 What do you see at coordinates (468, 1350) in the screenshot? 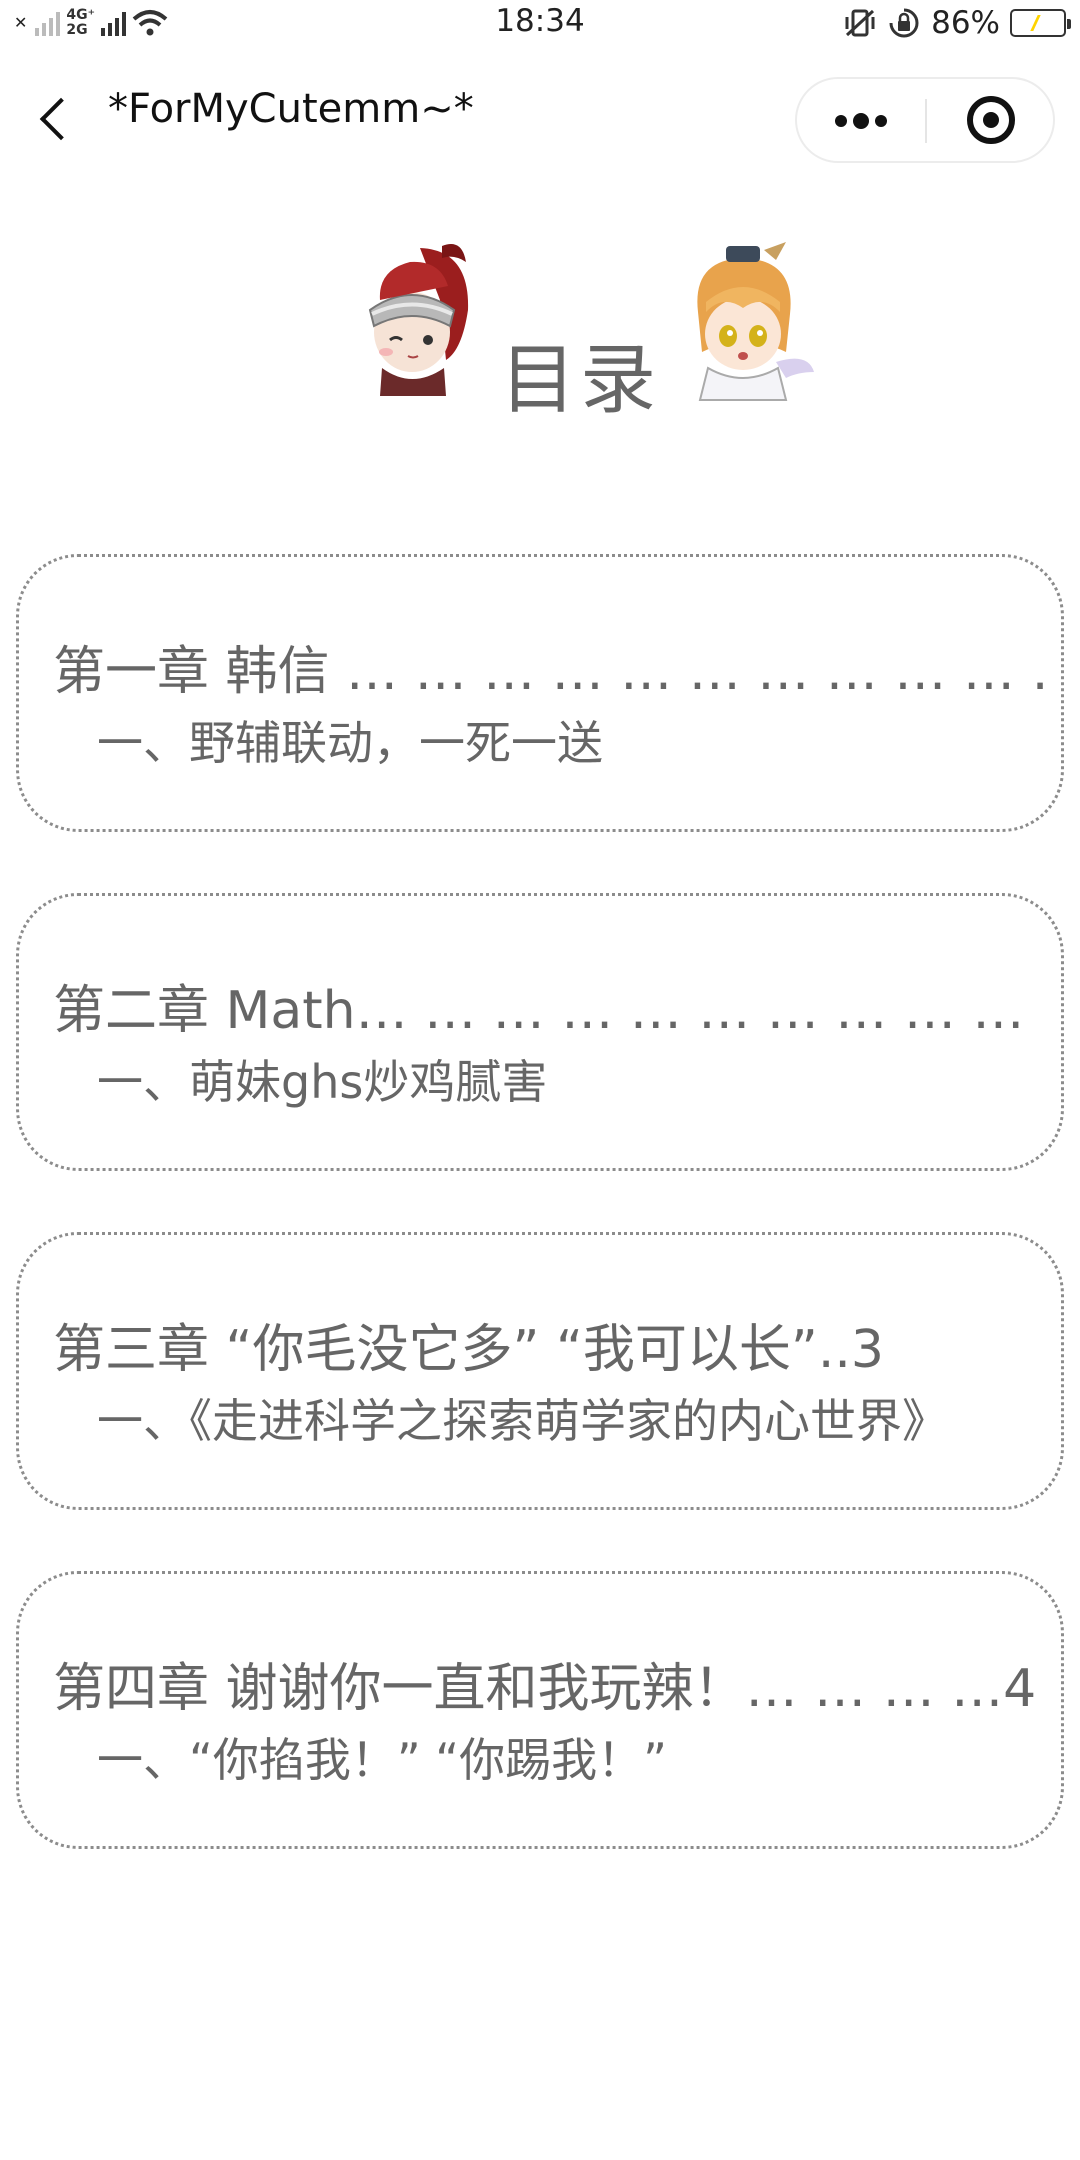
I see `chapter-title: 第三章 “你毛没它多” “我可以长”..3` at bounding box center [468, 1350].